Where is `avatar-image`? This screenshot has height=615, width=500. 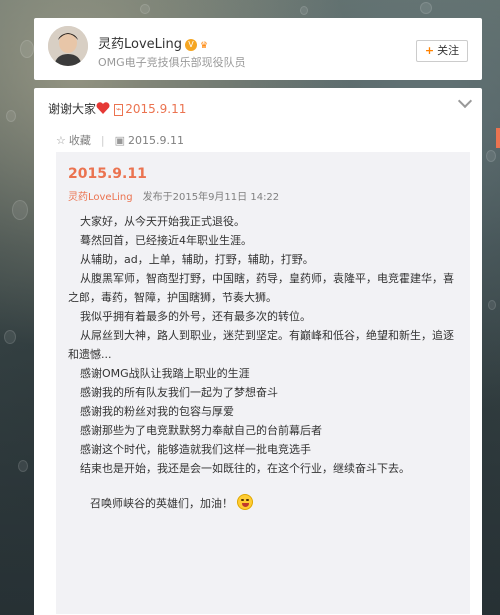 avatar-image is located at coordinates (68, 46).